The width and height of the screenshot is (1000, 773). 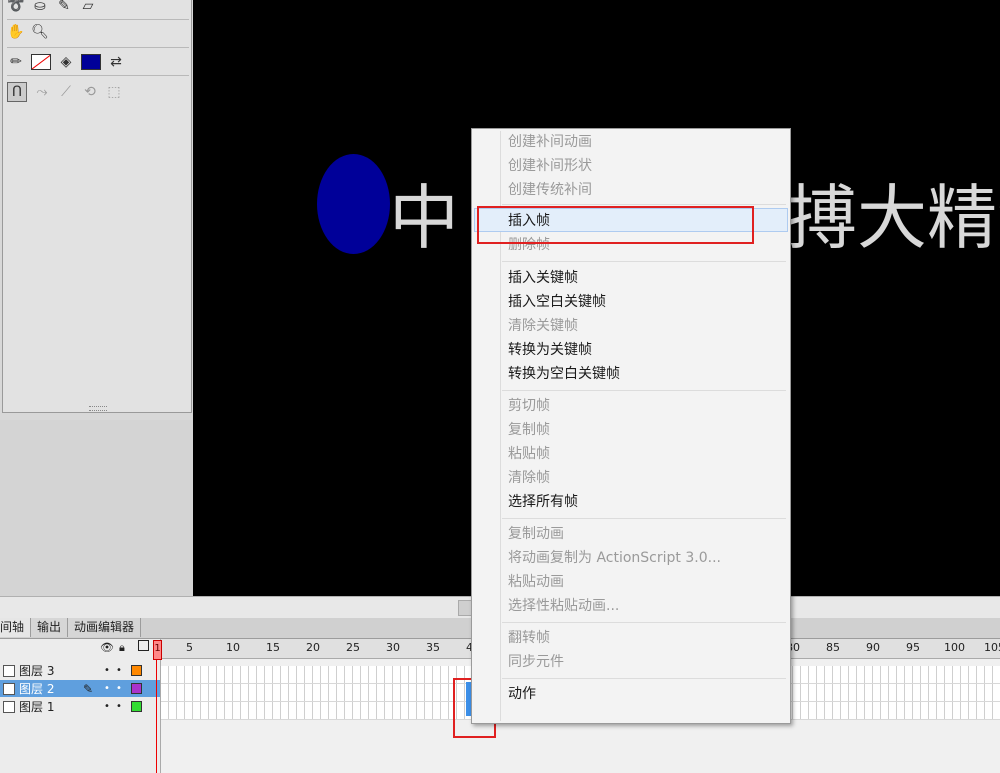 What do you see at coordinates (550, 350) in the screenshot?
I see `menu-item-convert-to-keyframe: 转换为关键帧` at bounding box center [550, 350].